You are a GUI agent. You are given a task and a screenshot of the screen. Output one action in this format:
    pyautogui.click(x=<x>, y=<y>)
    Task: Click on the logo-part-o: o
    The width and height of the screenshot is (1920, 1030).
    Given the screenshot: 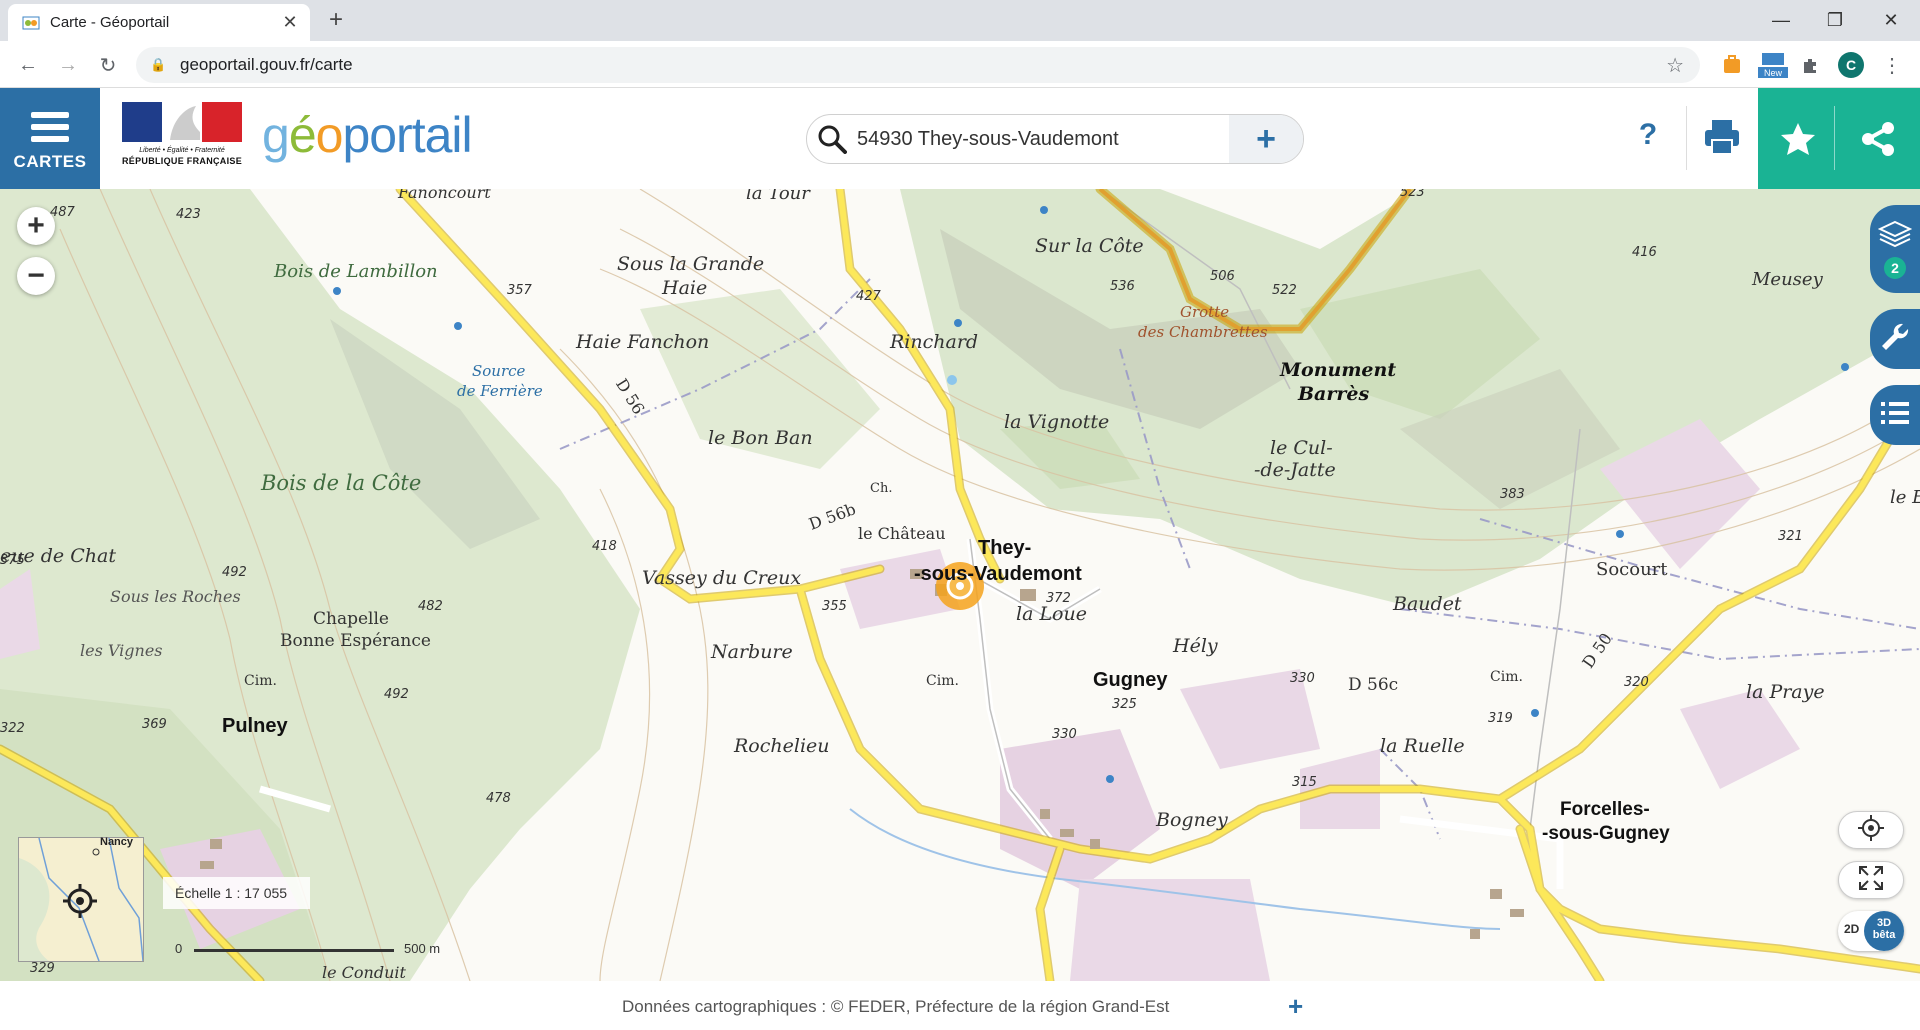 What is the action you would take?
    pyautogui.click(x=329, y=135)
    